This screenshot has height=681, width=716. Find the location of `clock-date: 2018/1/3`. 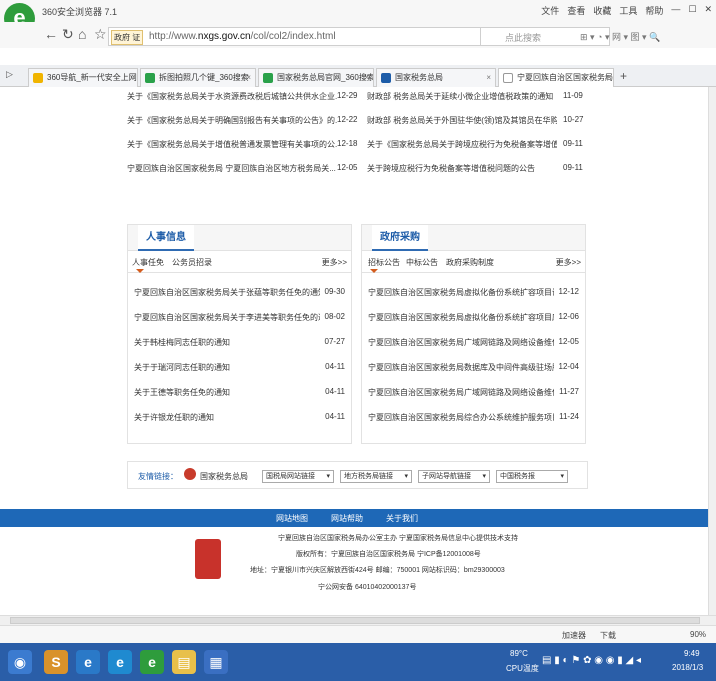

clock-date: 2018/1/3 is located at coordinates (687, 667).